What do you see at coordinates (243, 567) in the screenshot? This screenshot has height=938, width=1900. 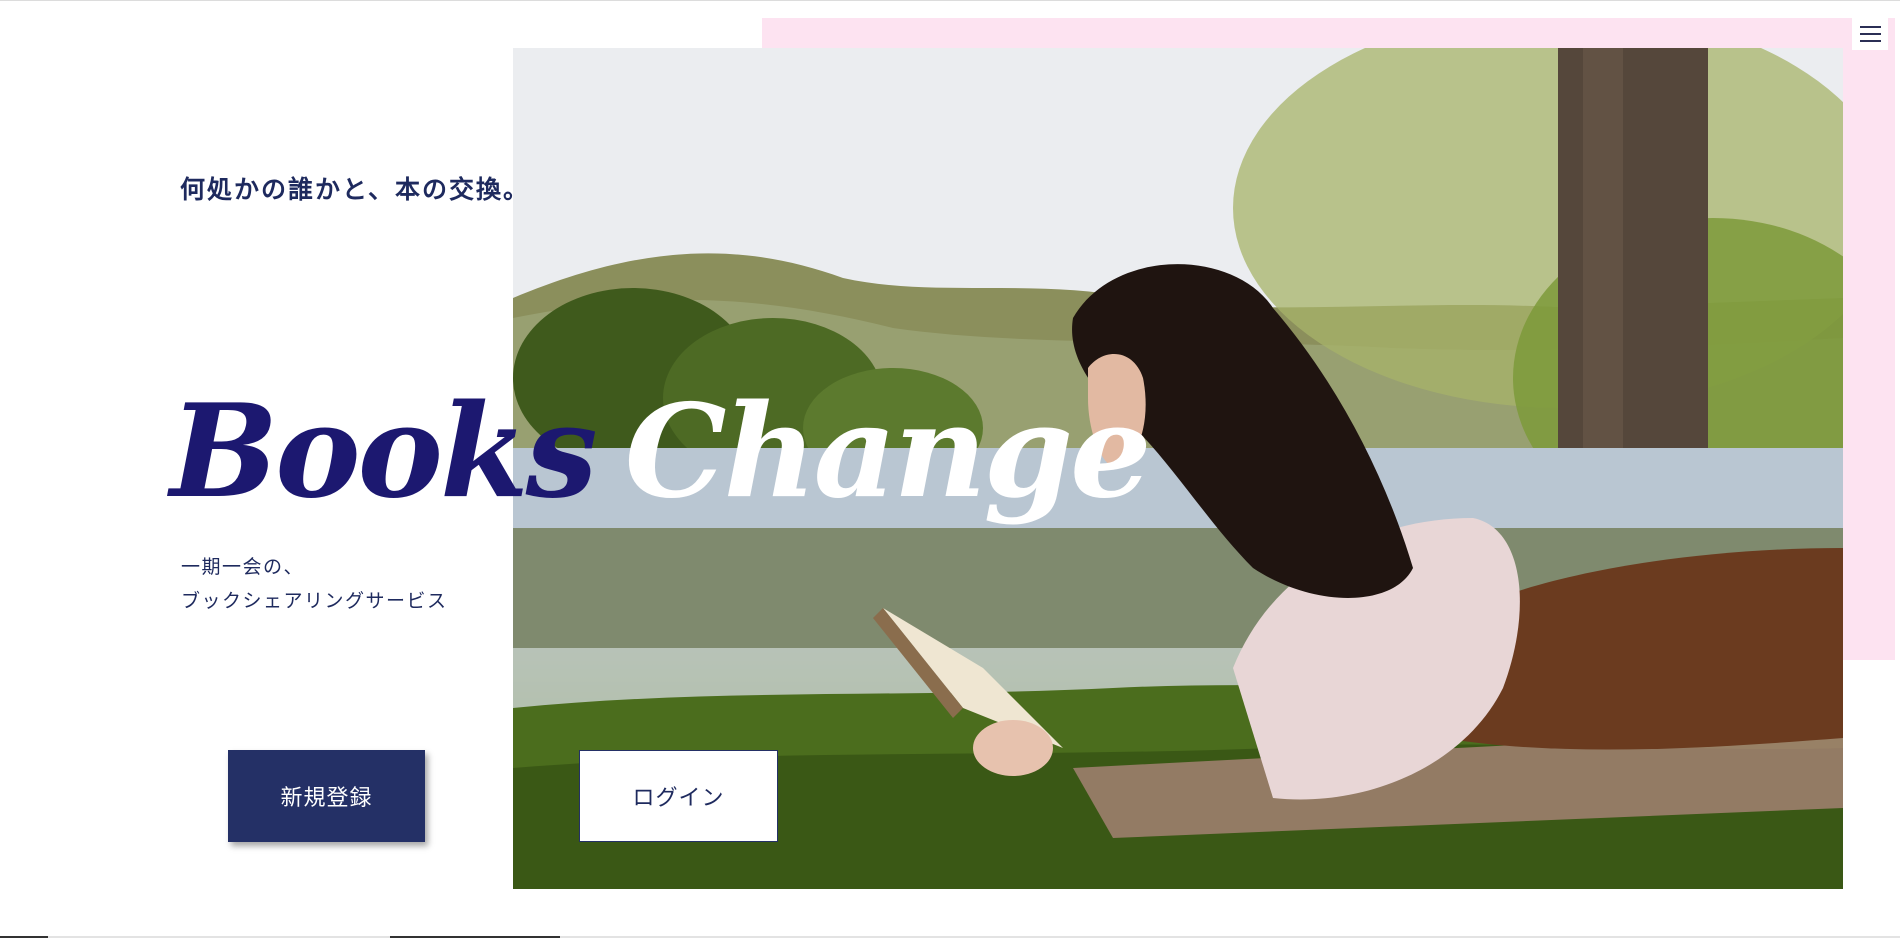 I see `subcopy-line-1: 一期一会の、` at bounding box center [243, 567].